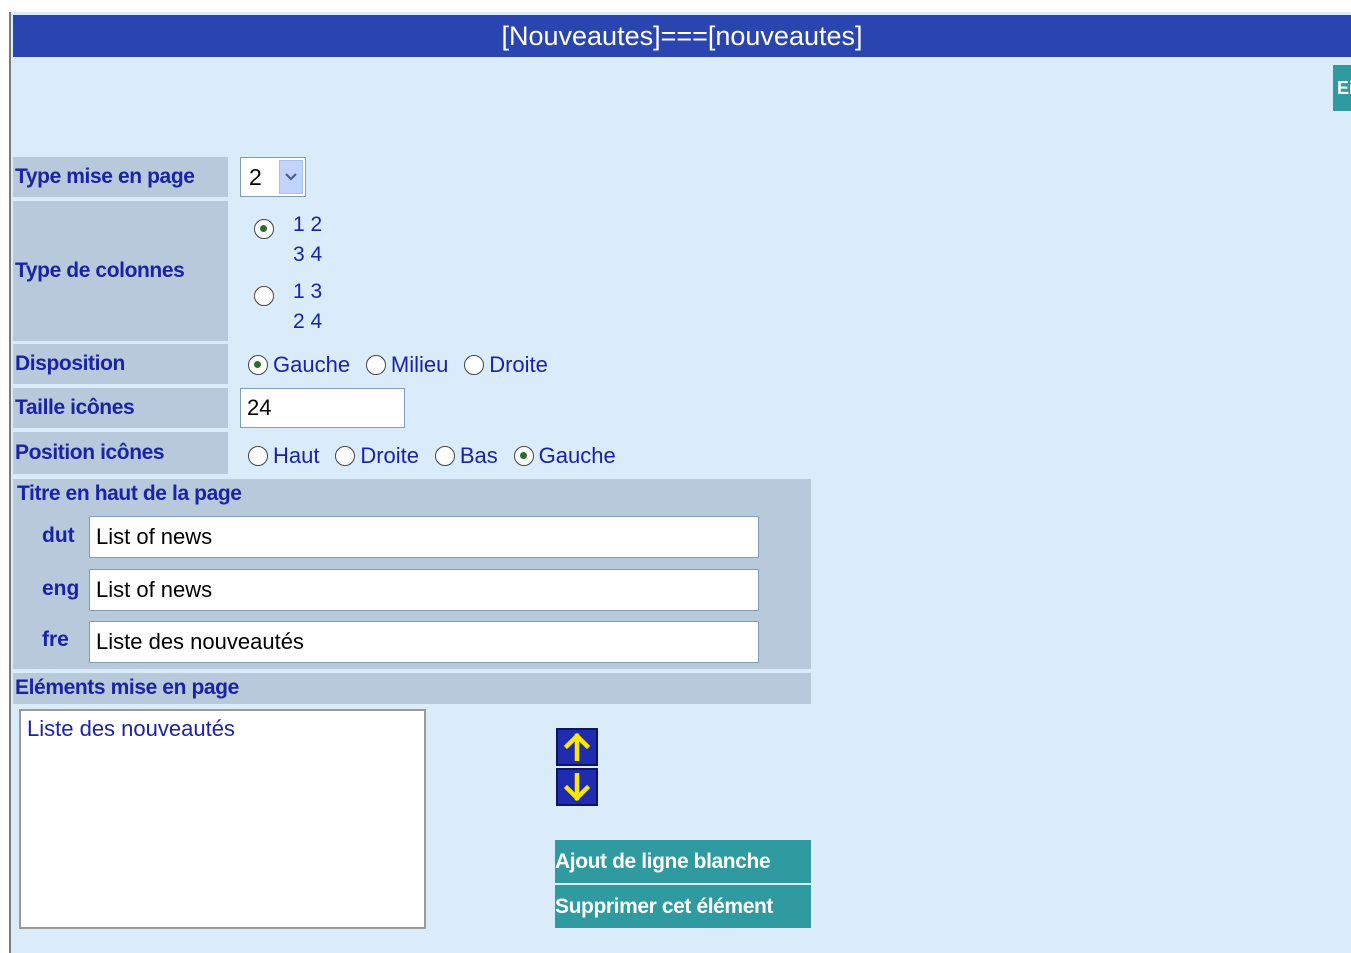 This screenshot has height=953, width=1351. Describe the element at coordinates (222, 819) in the screenshot. I see `layout-elements-listbox: Liste des nouveautés` at that location.